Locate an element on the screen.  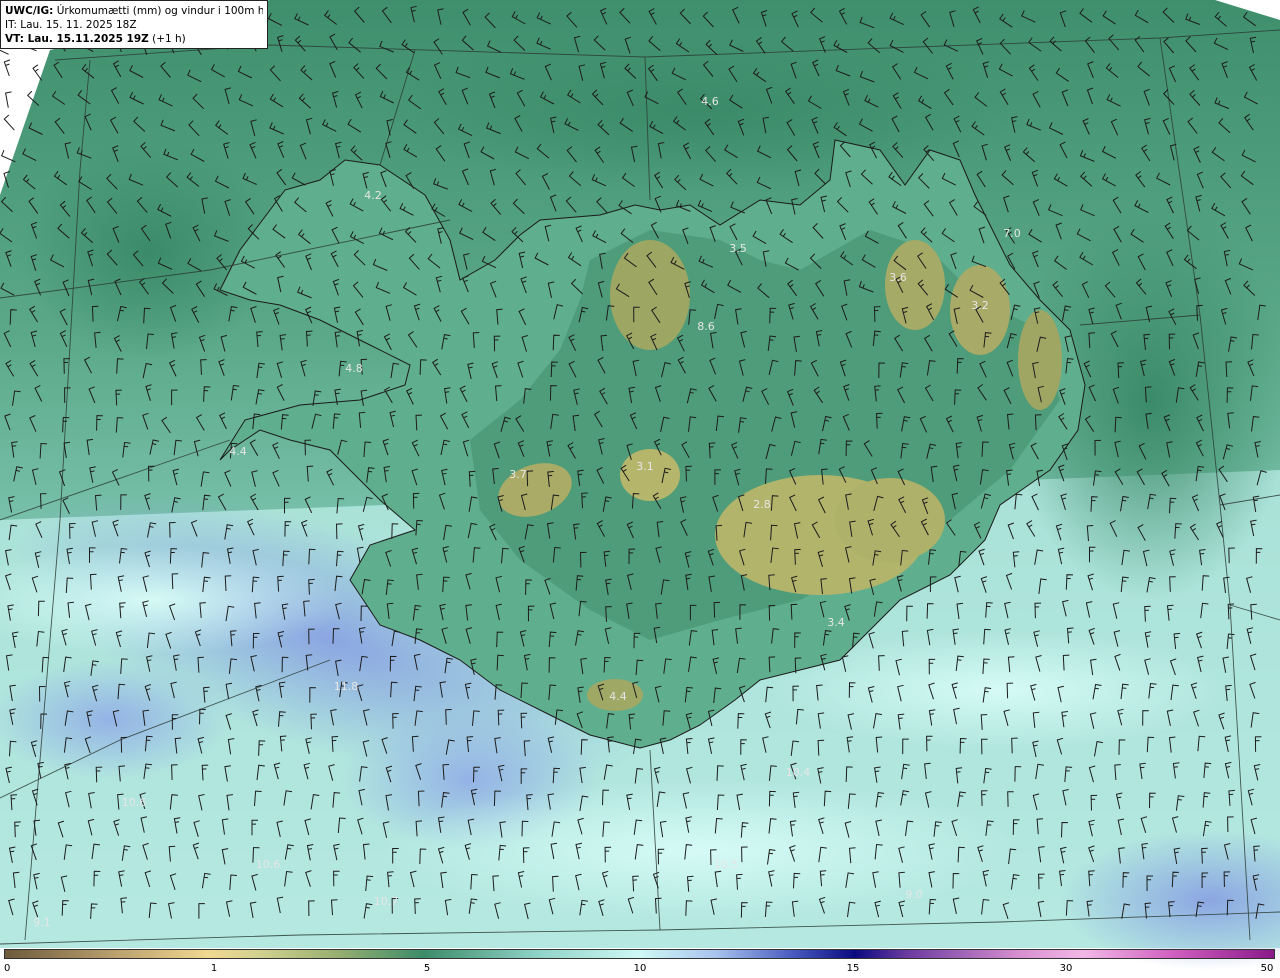
valid-time-line: VT: Lau. 15.11.2025 19Z (+1 h) is located at coordinates (134, 39).